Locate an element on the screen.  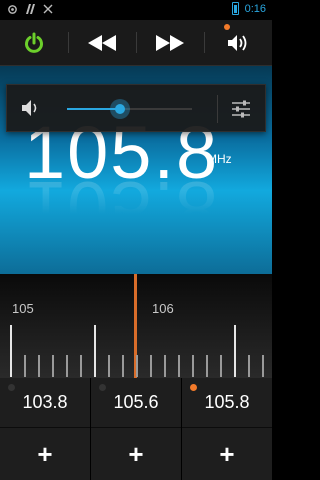
power-icon is located at coordinates (34, 42).